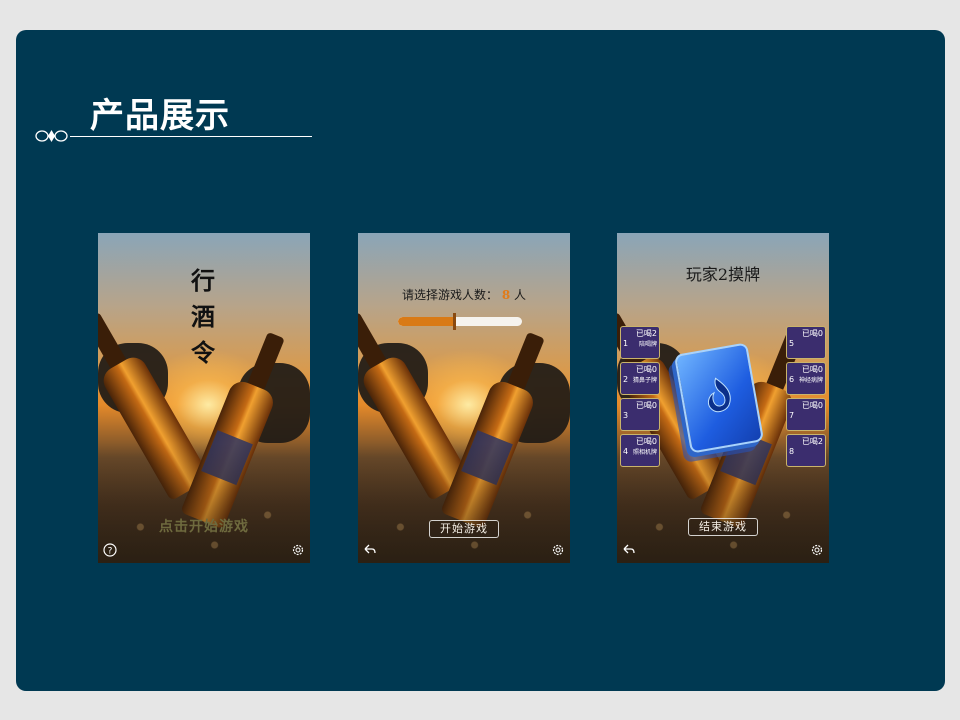  What do you see at coordinates (640, 378) in the screenshot?
I see `player-slot-2: 已喝0 2 猜鼻子牌` at bounding box center [640, 378].